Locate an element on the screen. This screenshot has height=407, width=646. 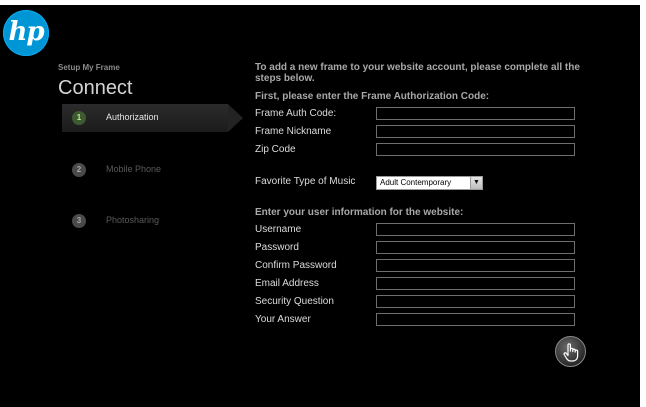
hp-logo: hp is located at coordinates (26, 33).